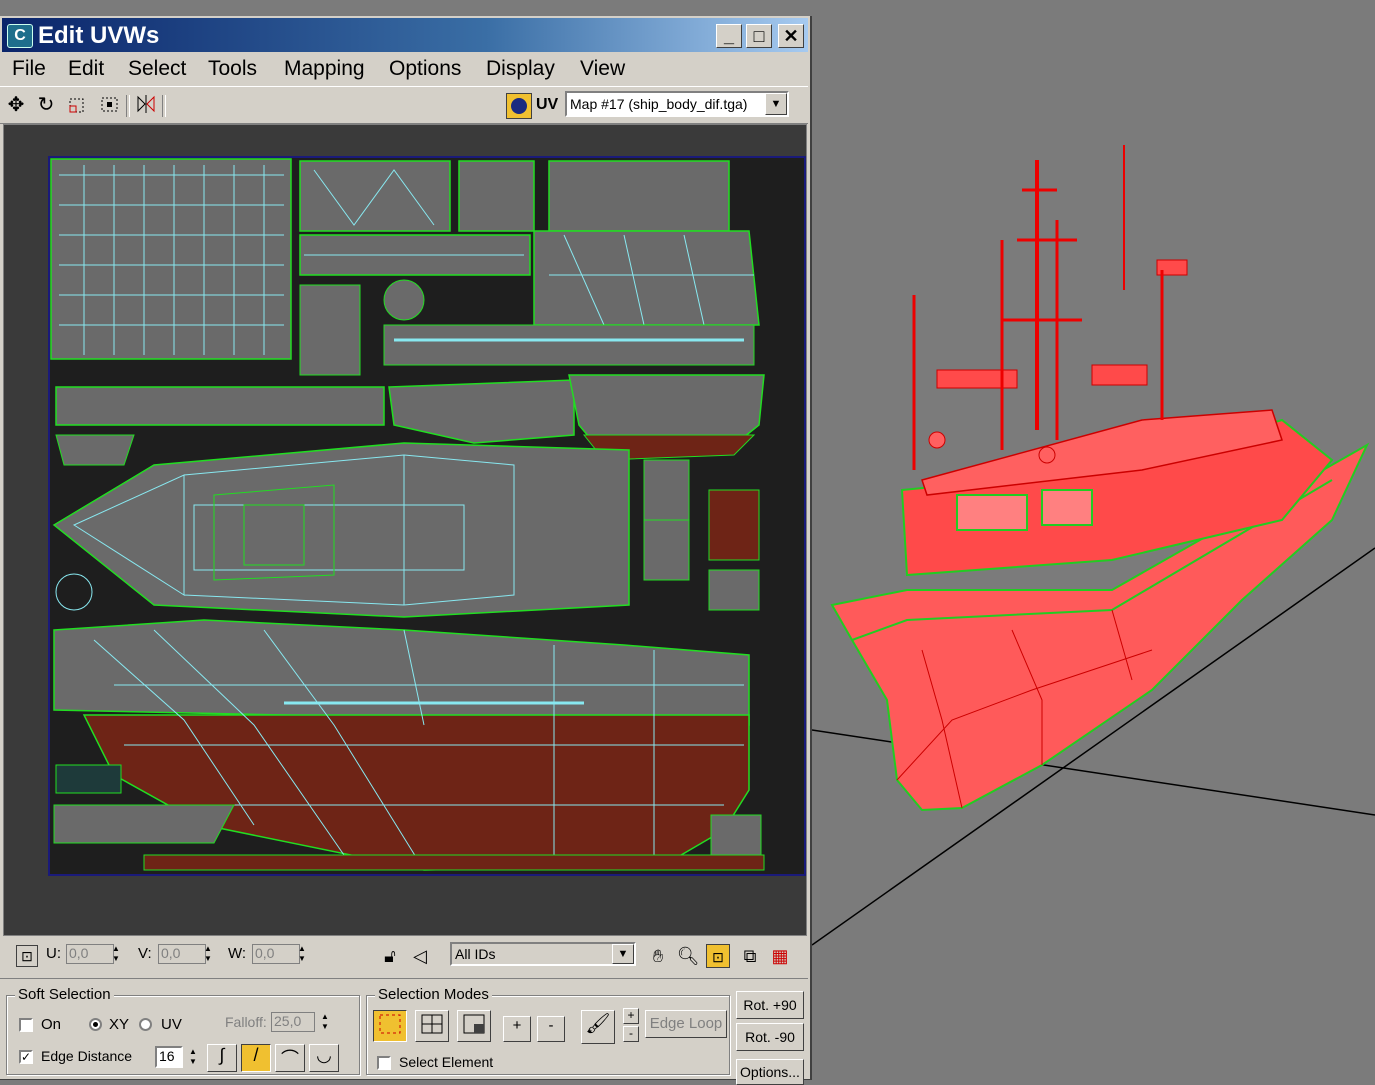  What do you see at coordinates (384, 1063) in the screenshot?
I see `select-element-checkbox` at bounding box center [384, 1063].